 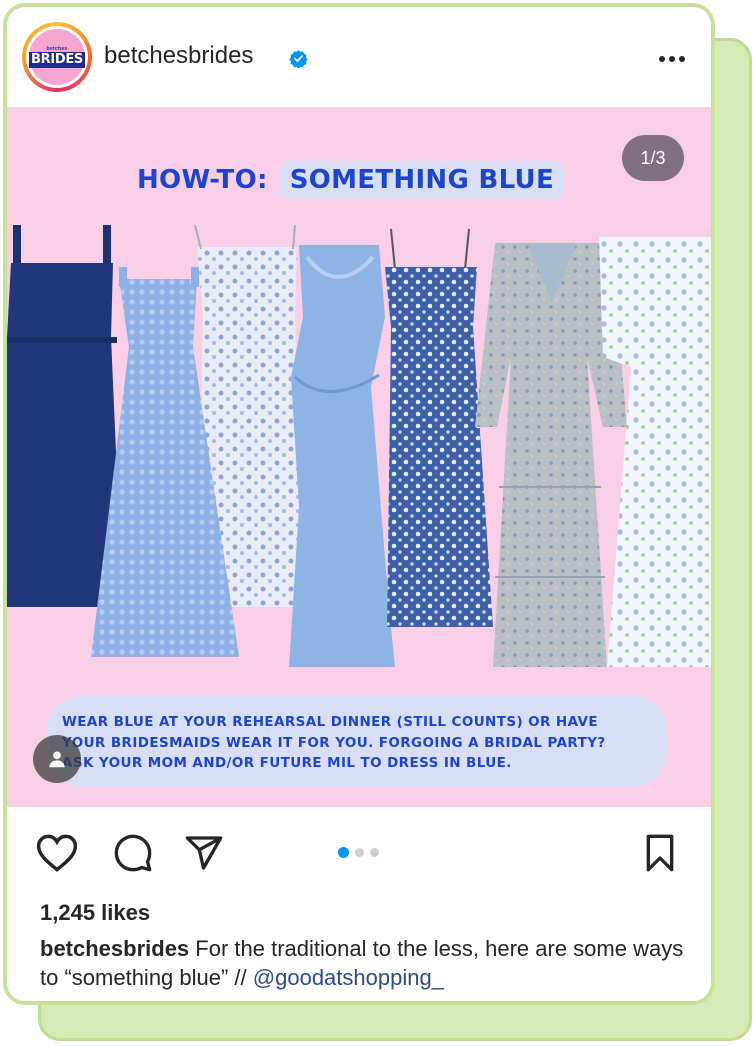 I want to click on brand-logo: betches BRIDES, so click(x=57, y=57).